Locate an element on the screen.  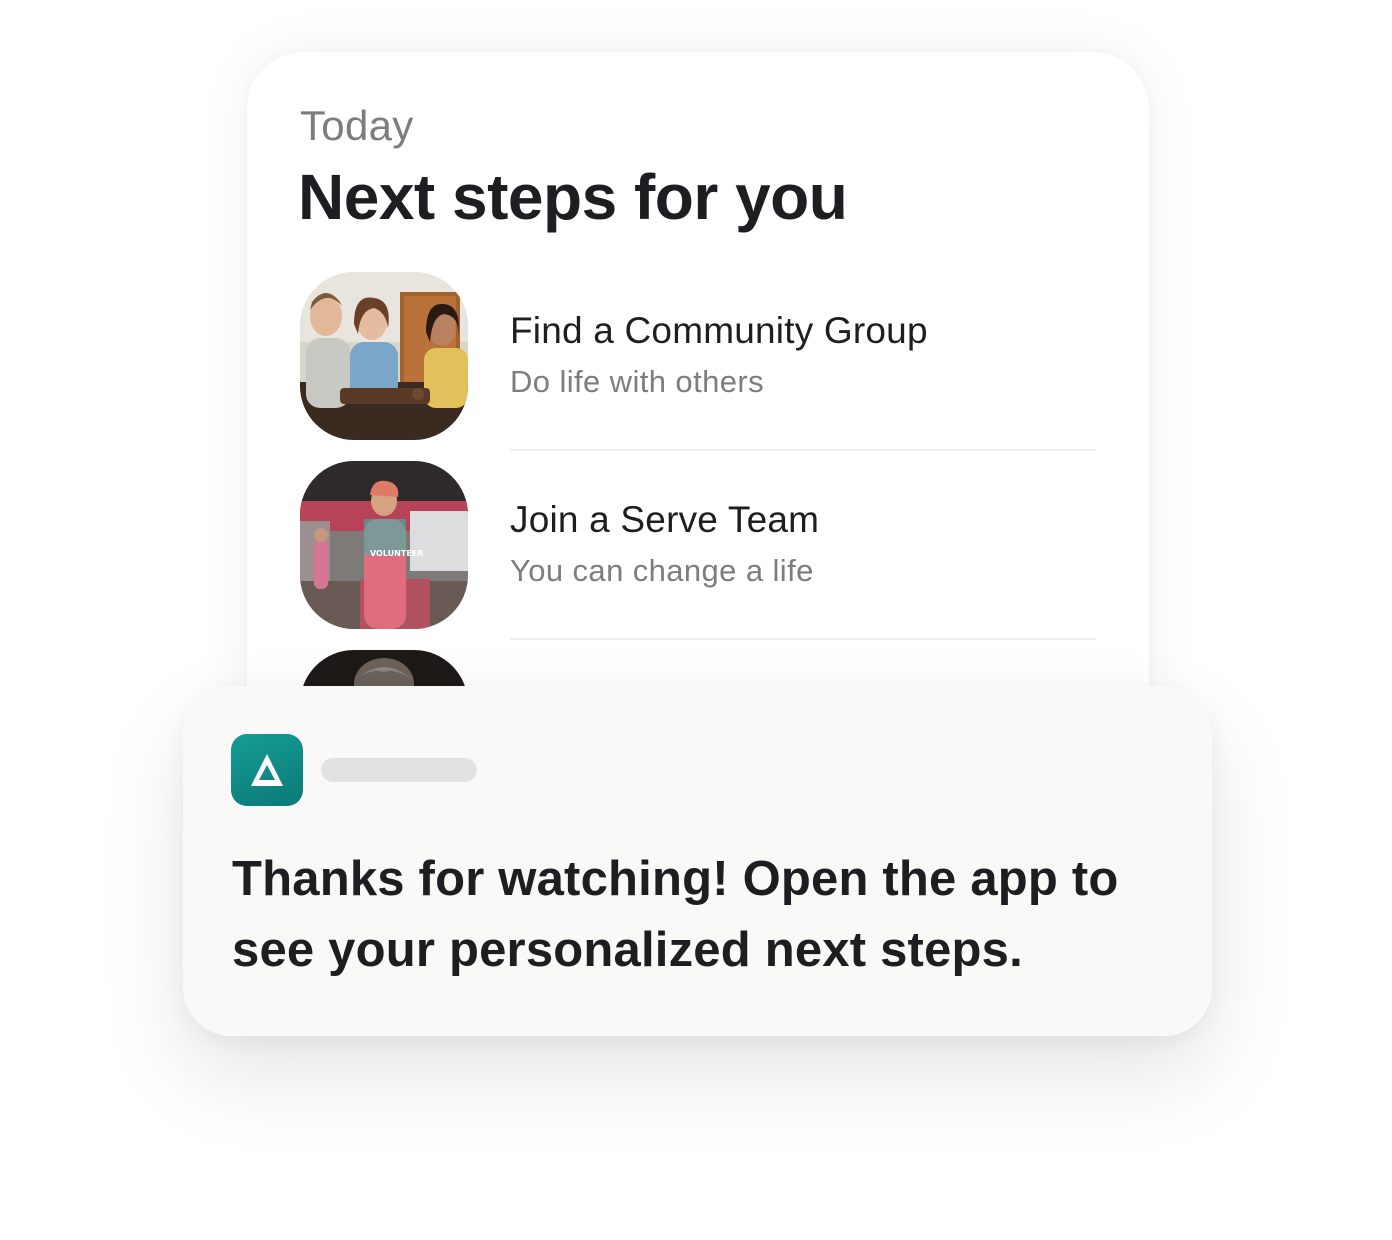
volunteer-photo: VOLUNTEER is located at coordinates (384, 545).